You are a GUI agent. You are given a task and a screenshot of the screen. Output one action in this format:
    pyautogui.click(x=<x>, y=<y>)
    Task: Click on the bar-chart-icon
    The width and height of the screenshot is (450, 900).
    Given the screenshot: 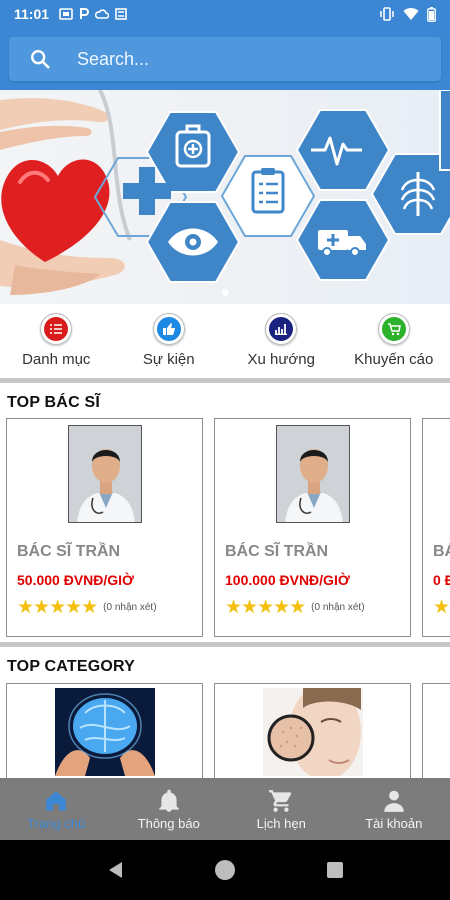 What is the action you would take?
    pyautogui.click(x=281, y=329)
    